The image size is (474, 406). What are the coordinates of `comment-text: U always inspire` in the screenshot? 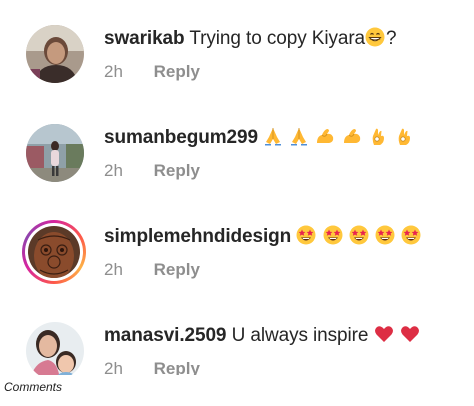 It's located at (300, 336).